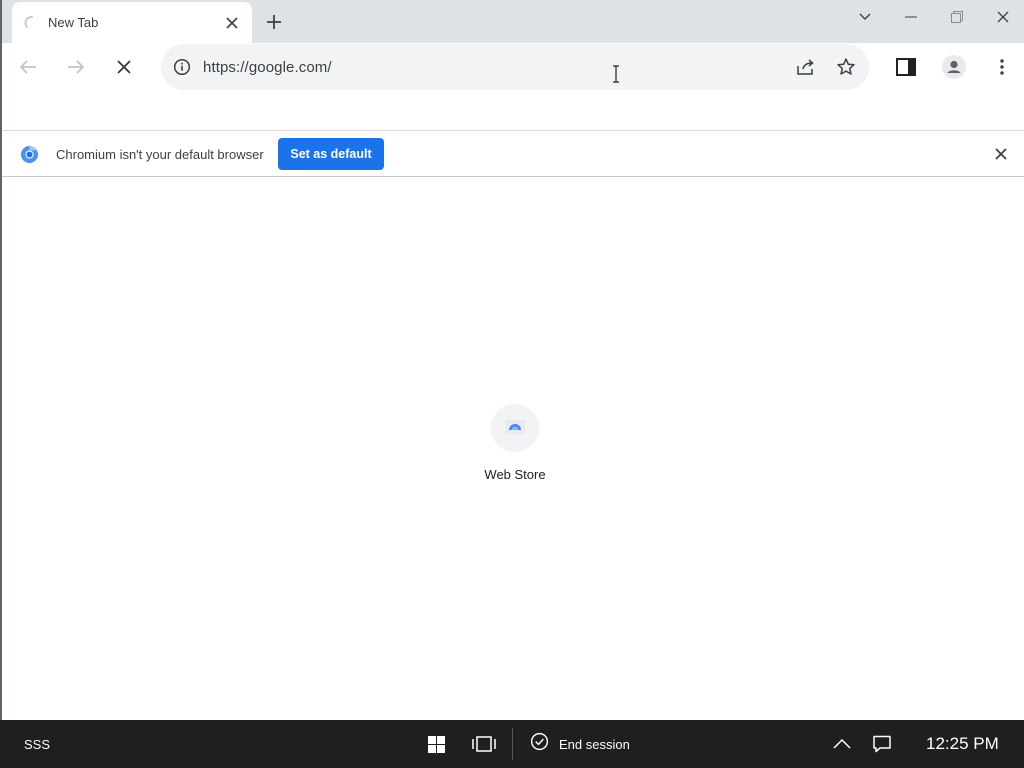 This screenshot has height=768, width=1024. I want to click on loading-spinner-icon, so click(32, 23).